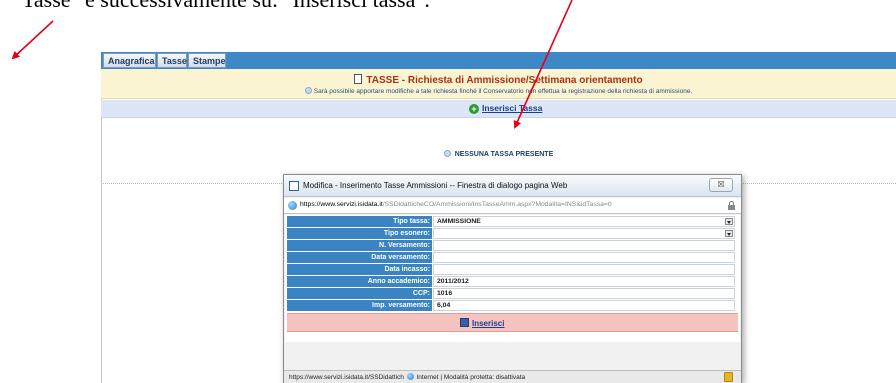 The height and width of the screenshot is (383, 896). I want to click on field-row-tipo-tassa: Tipo tassa: AMMISSIONE, so click(512, 221).